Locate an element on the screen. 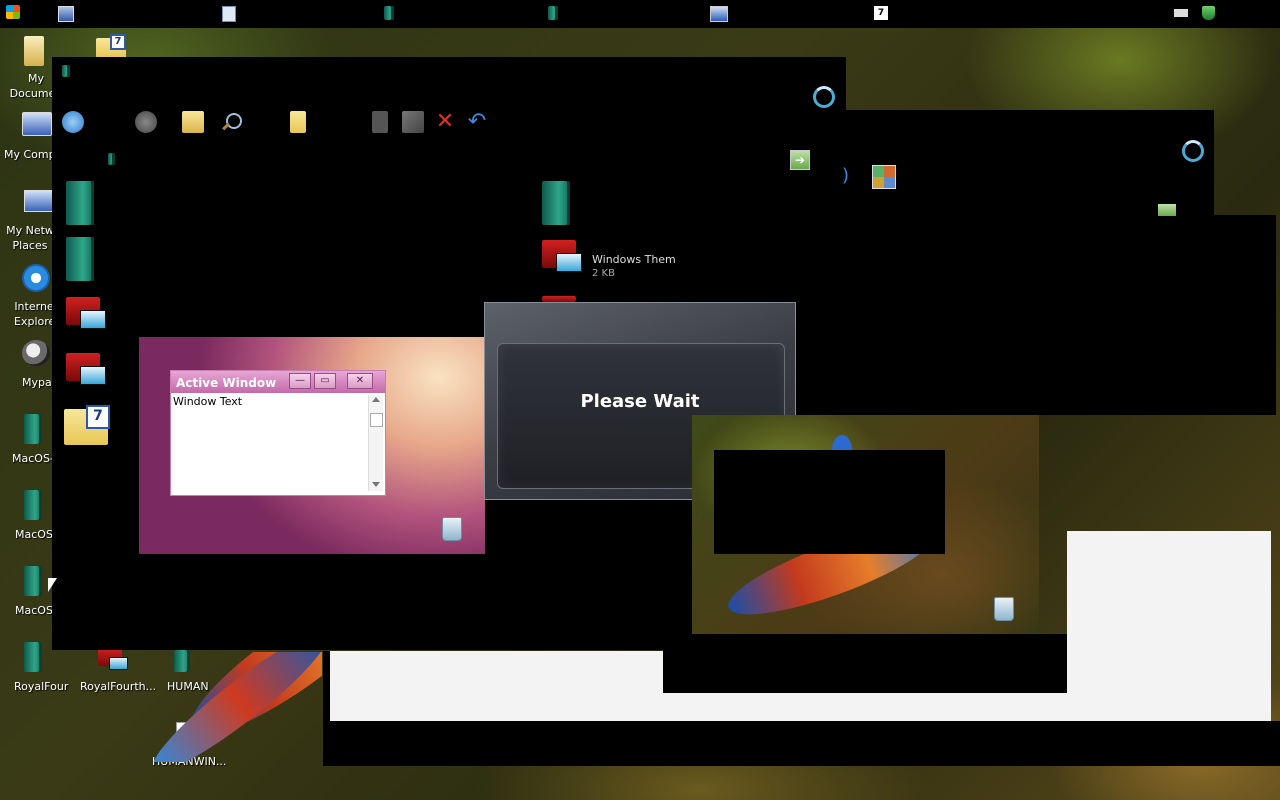 The image size is (1280, 800). undo-icon: ↶ is located at coordinates (477, 122).